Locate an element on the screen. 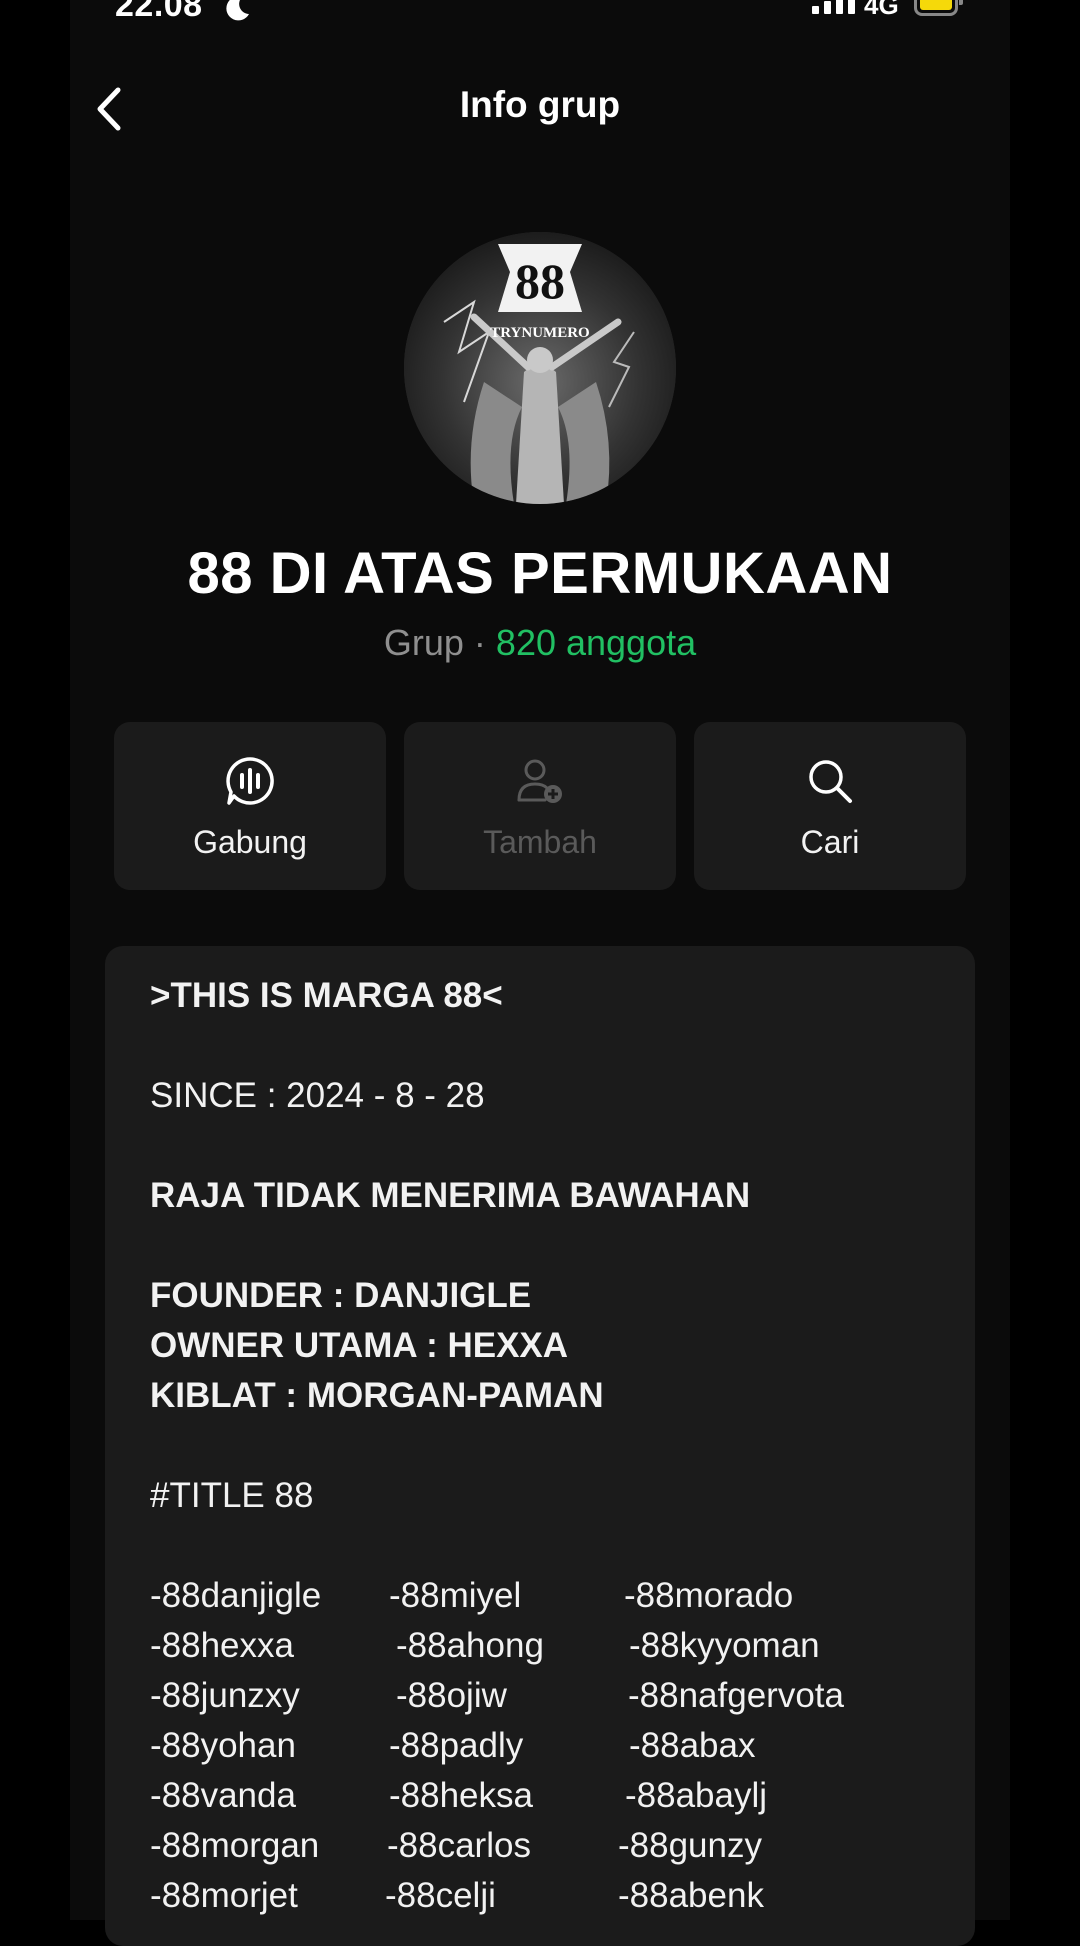  description-motto: RAJA TIDAK MENERIMA BAWAHAN is located at coordinates (450, 1195).